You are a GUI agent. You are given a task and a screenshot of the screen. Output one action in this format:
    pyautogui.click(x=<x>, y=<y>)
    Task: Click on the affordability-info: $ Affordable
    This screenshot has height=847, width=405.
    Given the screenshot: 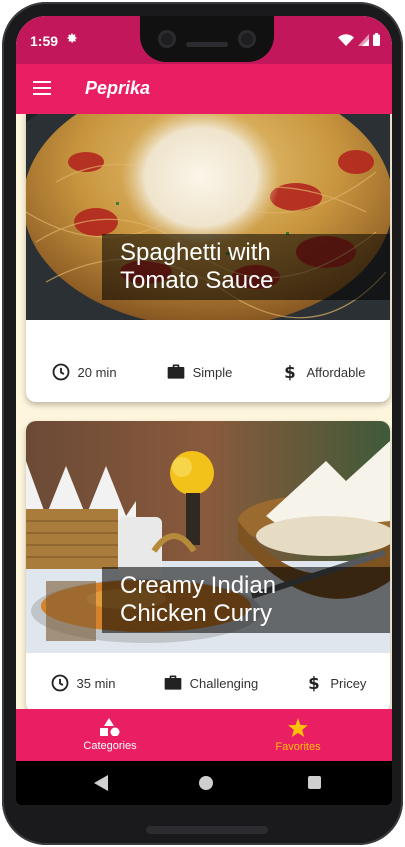 What is the action you would take?
    pyautogui.click(x=323, y=372)
    